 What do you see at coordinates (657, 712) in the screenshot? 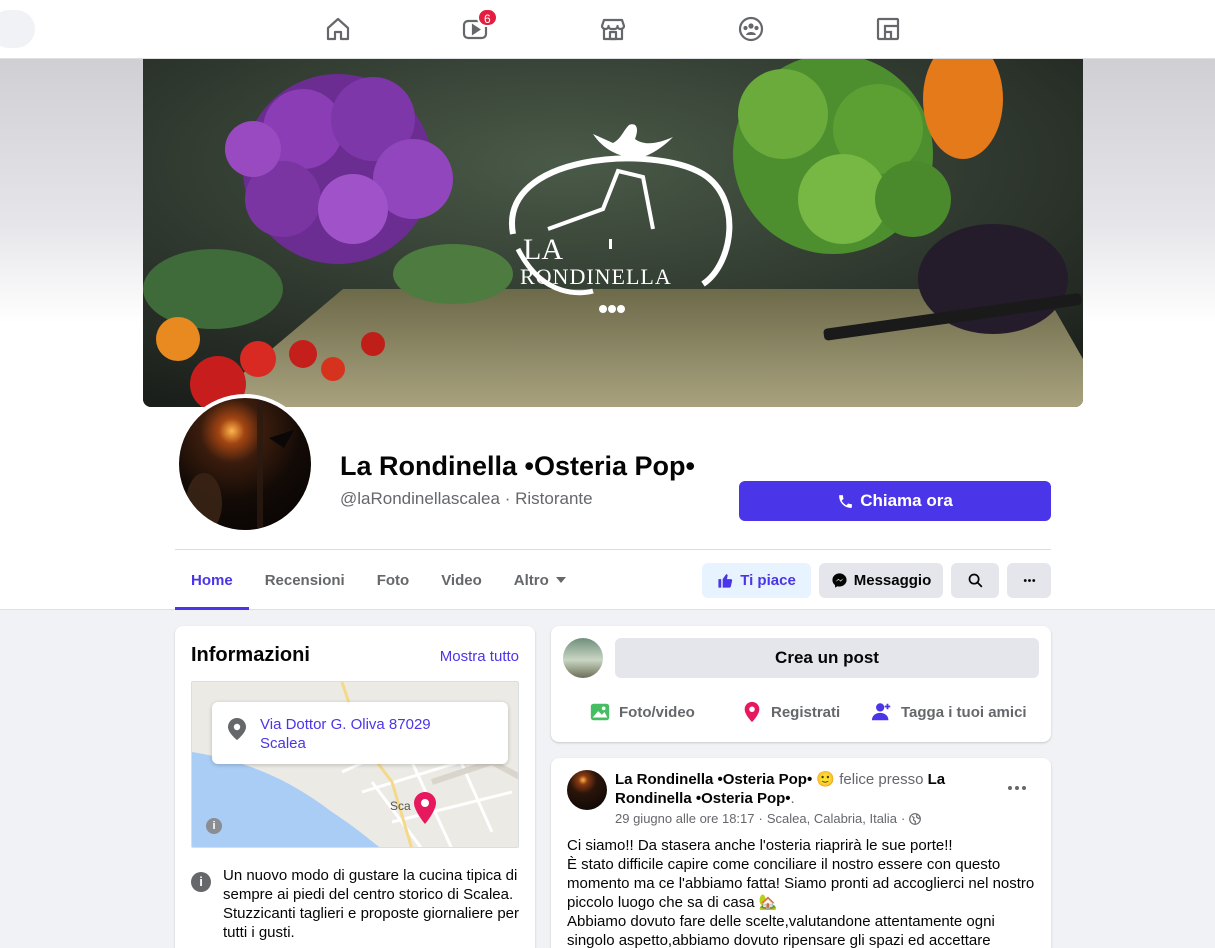
I see `photo-video-label: Foto/video` at bounding box center [657, 712].